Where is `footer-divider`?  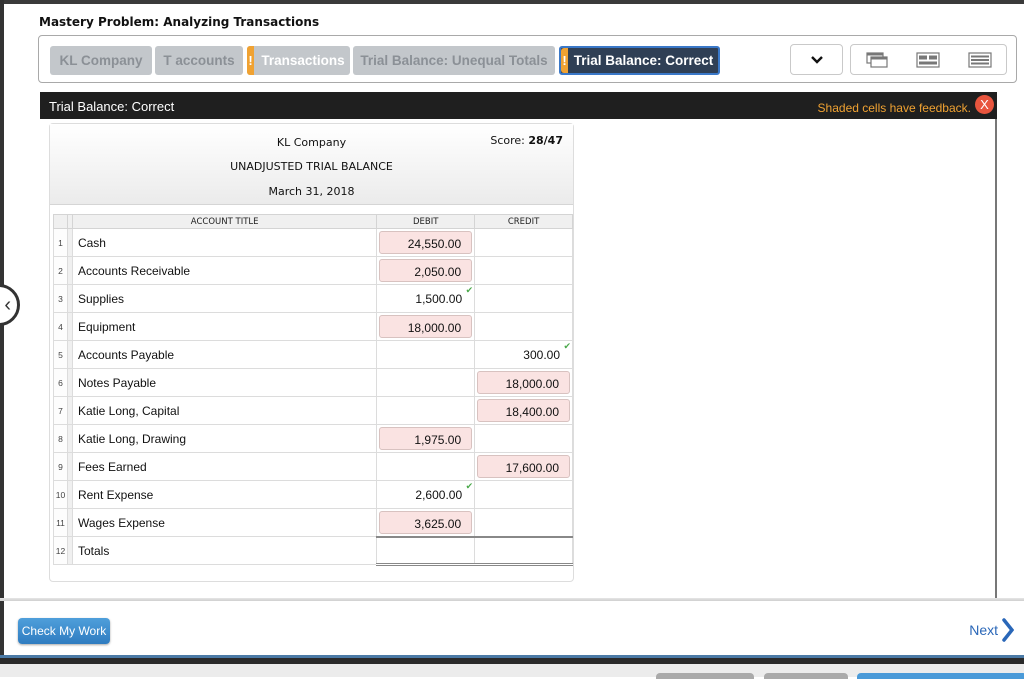
footer-divider is located at coordinates (512, 599).